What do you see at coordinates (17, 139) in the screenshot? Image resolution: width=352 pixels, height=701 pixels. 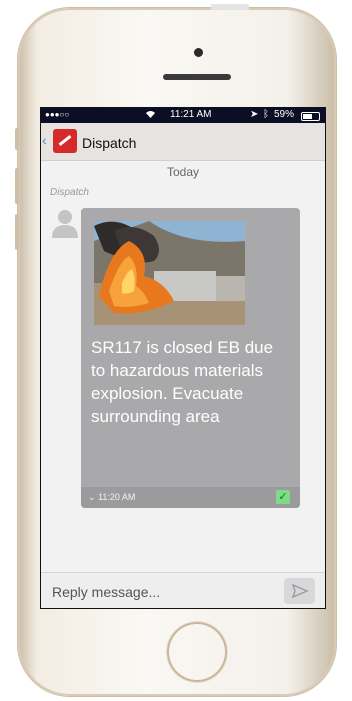 I see `mute-switch` at bounding box center [17, 139].